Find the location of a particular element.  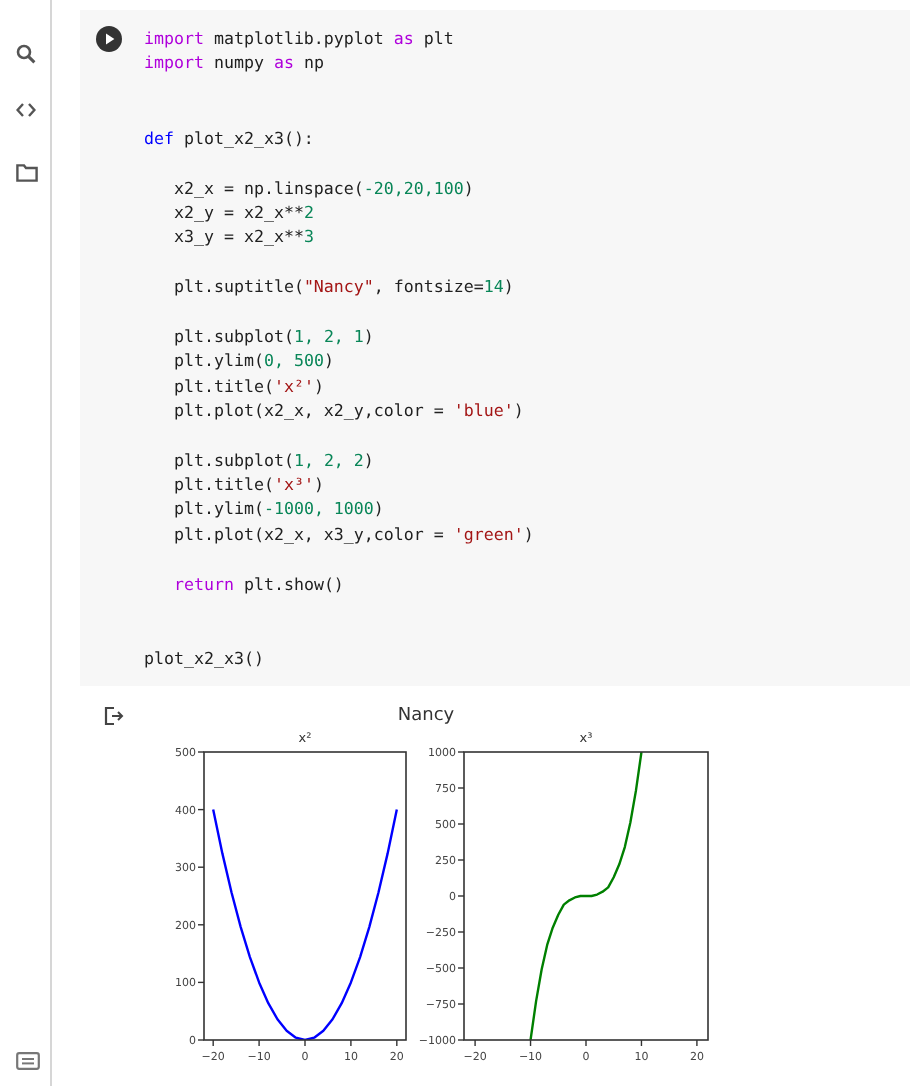

code-line: plt.ylim(-1000, 1000) is located at coordinates (279, 509).